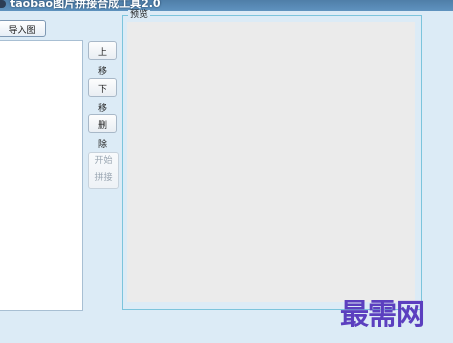  What do you see at coordinates (102, 58) in the screenshot?
I see `move-up-button: 上移` at bounding box center [102, 58].